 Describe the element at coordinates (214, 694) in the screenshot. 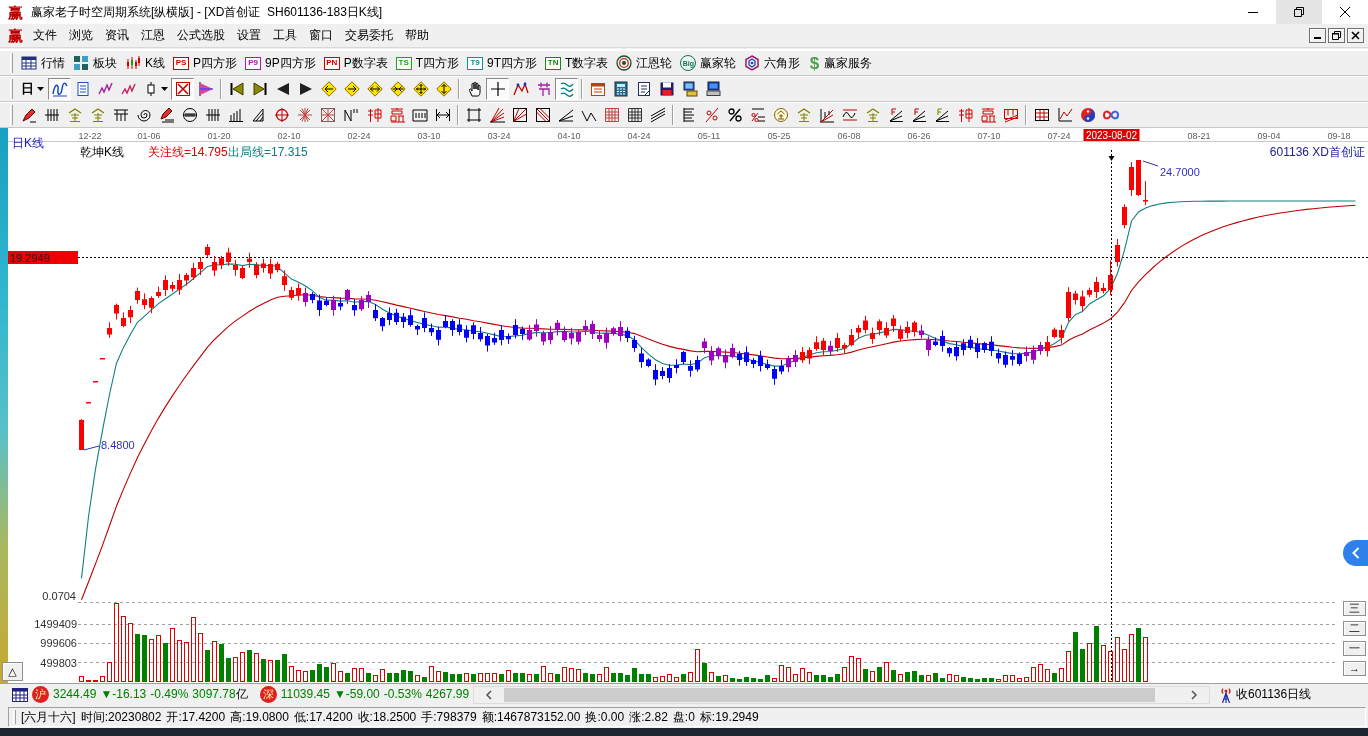

I see `turnover-amount: 3097.78` at that location.